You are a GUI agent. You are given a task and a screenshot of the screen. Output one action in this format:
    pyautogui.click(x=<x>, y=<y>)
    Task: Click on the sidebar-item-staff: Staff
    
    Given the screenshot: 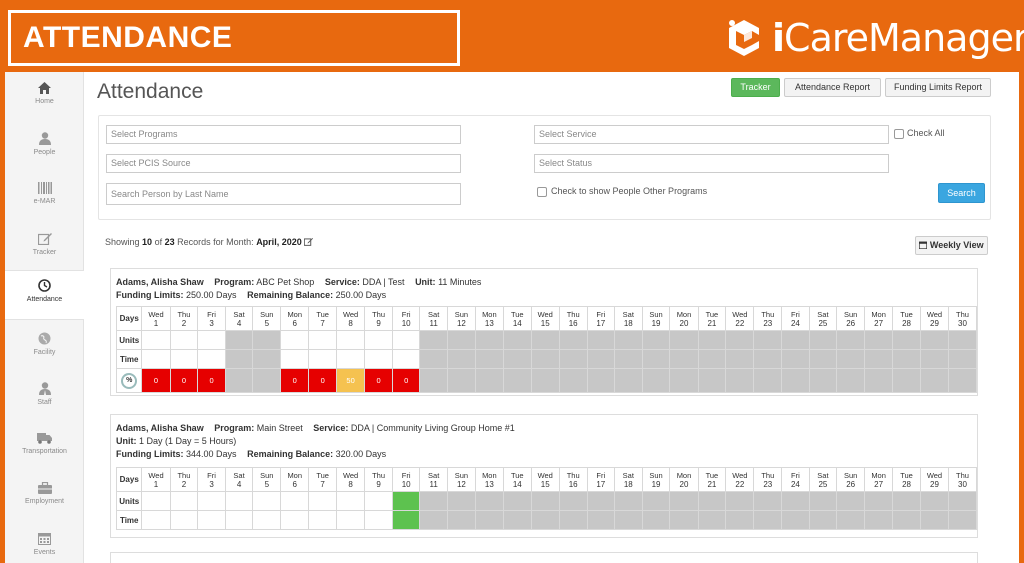 What is the action you would take?
    pyautogui.click(x=44, y=399)
    